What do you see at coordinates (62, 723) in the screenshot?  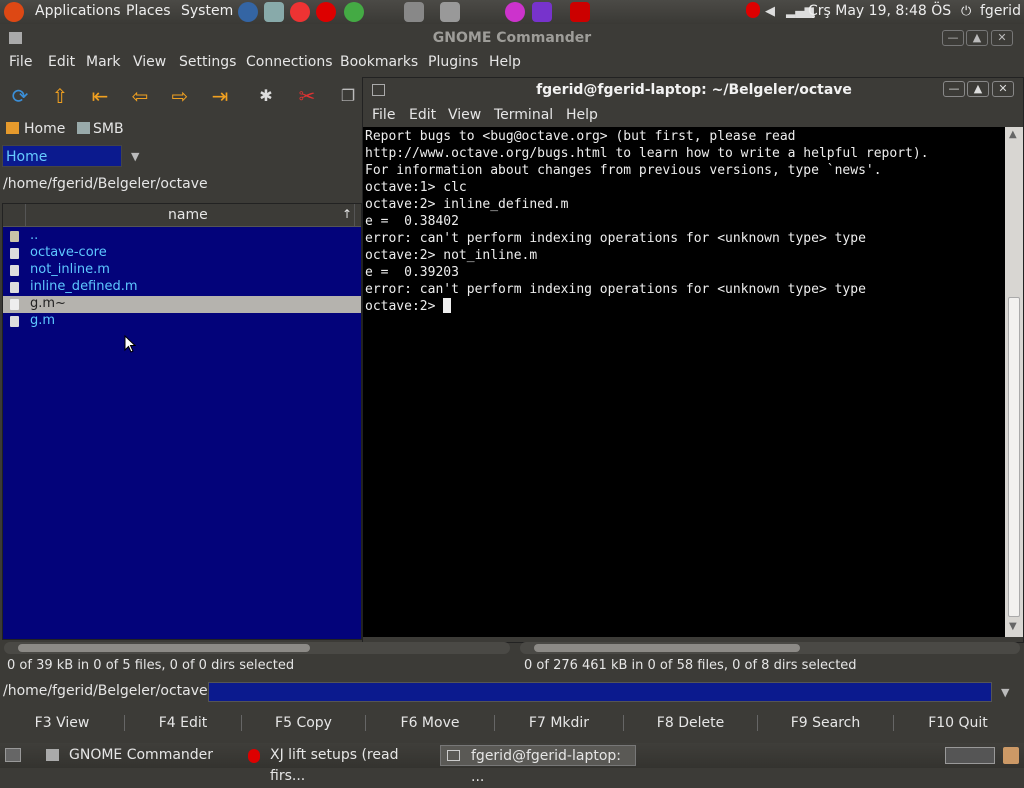 I see `f3-view-button: F3 View` at bounding box center [62, 723].